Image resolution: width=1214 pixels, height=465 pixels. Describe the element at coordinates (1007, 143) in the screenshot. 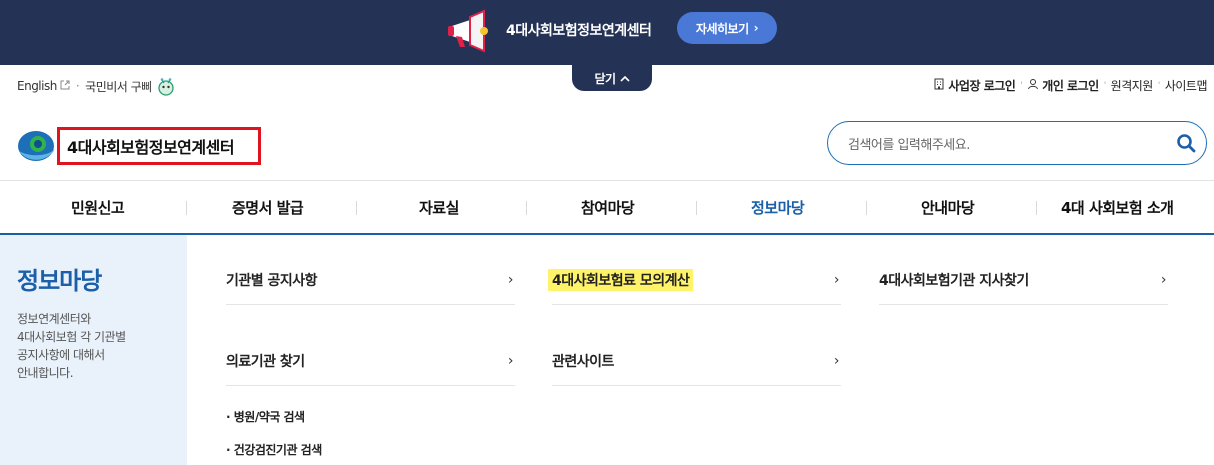

I see `search-input: 검색어를 입력해주세요.` at that location.